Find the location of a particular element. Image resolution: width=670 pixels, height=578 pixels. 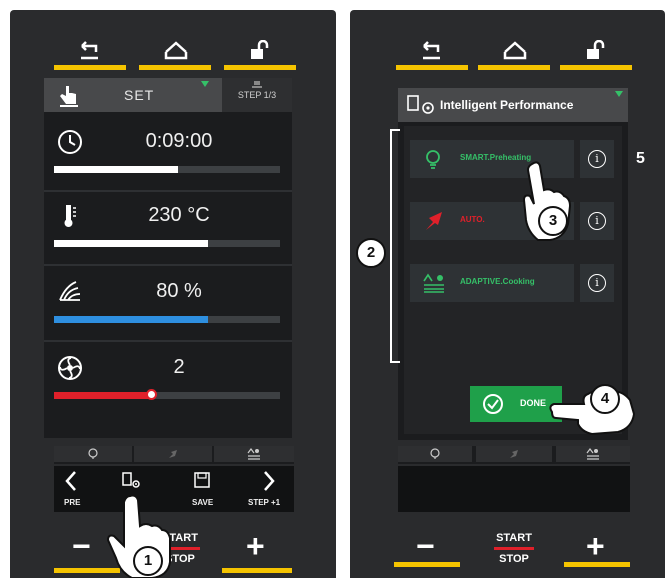

step-next-button: STEP +1 is located at coordinates (264, 502).